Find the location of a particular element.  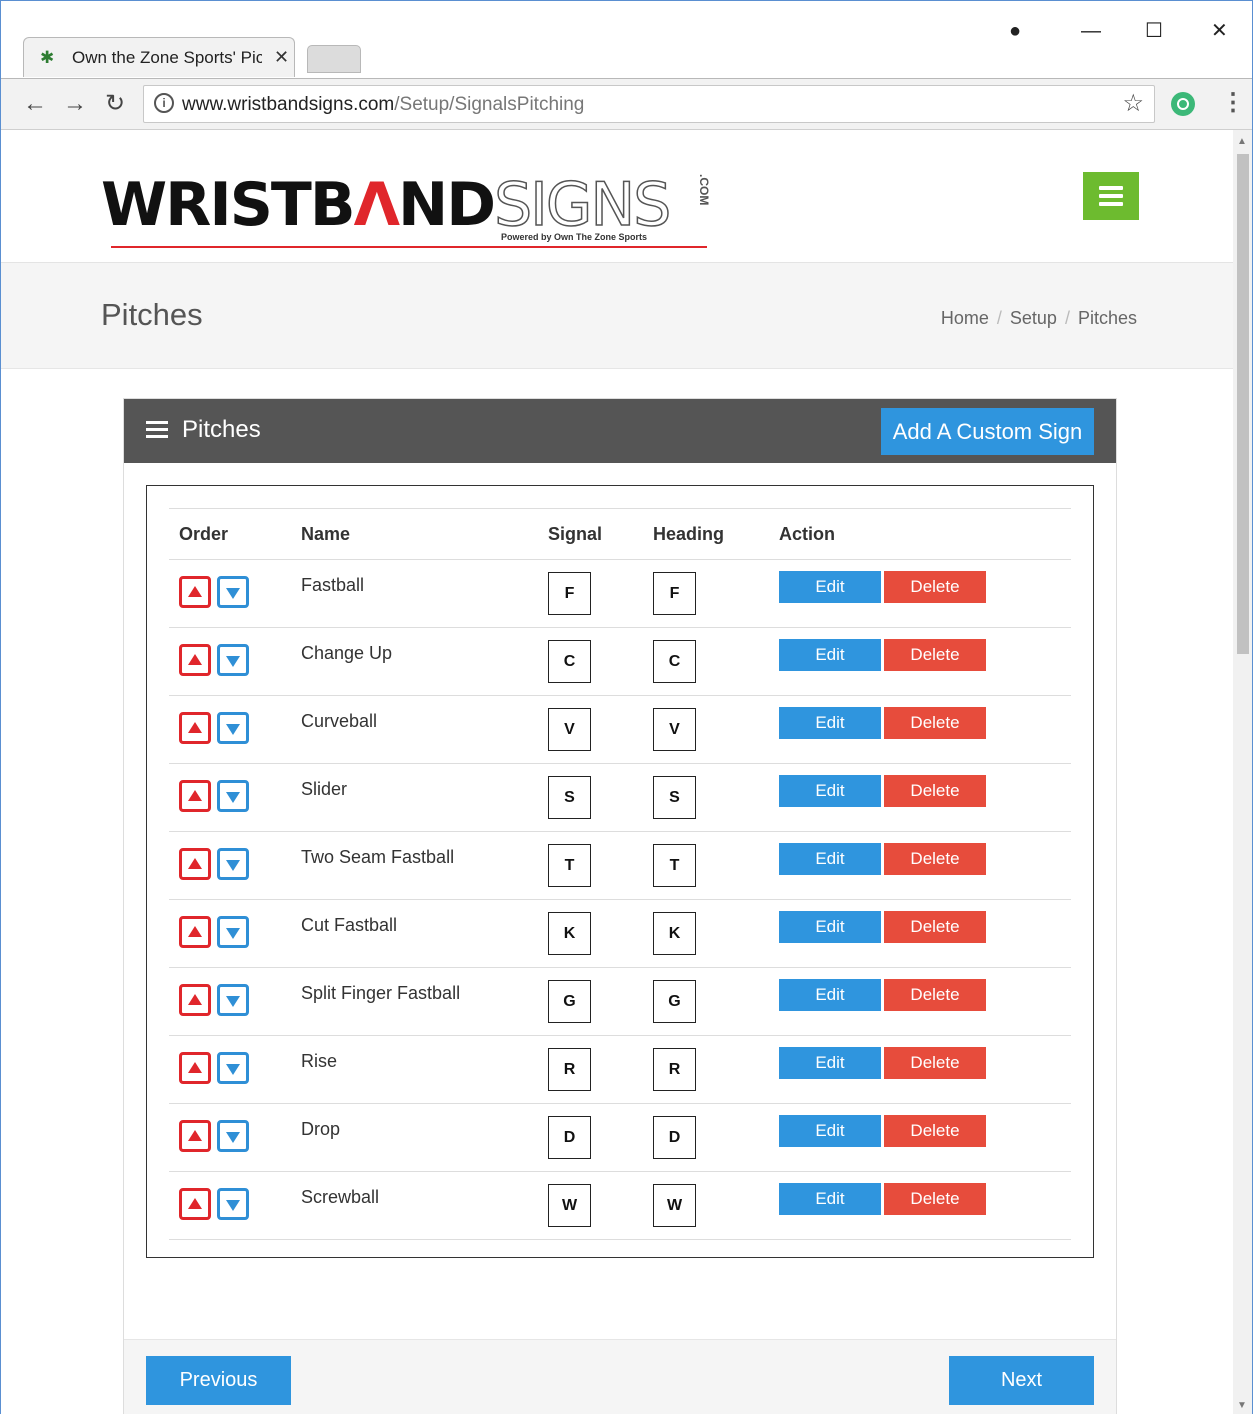

tab-active: ✱ Own the Zone Sports' Pic ✕ is located at coordinates (159, 57).